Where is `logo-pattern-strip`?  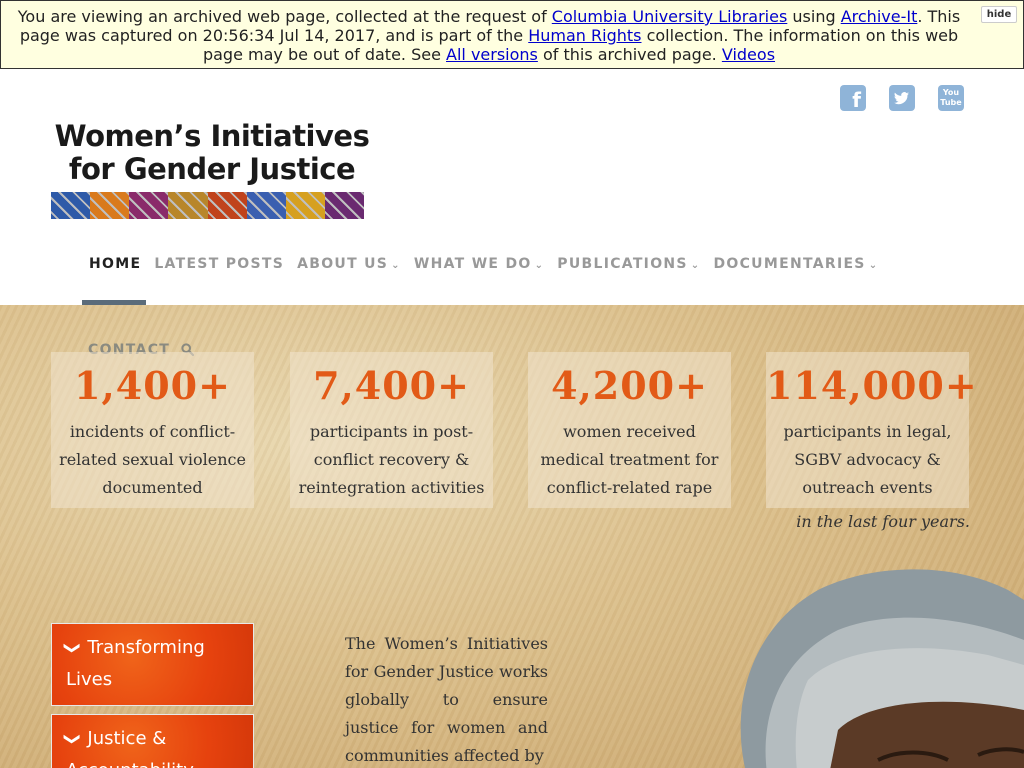
logo-pattern-strip is located at coordinates (207, 205).